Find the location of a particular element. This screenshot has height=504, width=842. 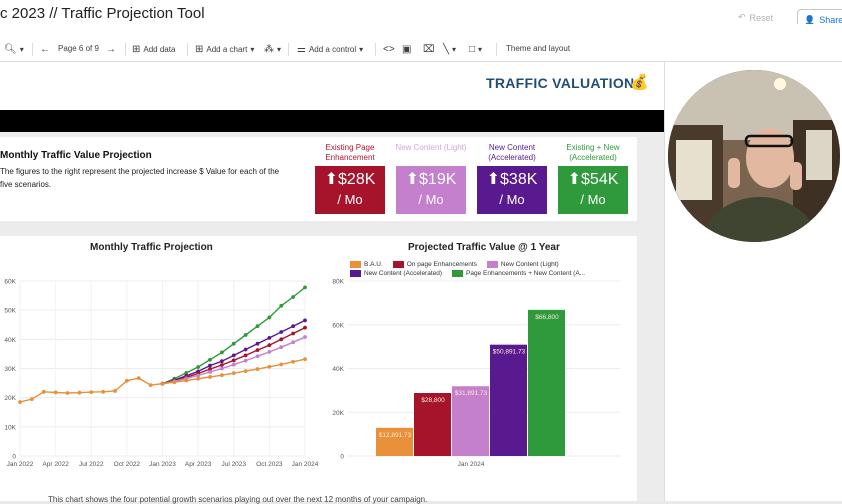

shape-button: □ ▾ is located at coordinates (475, 49).